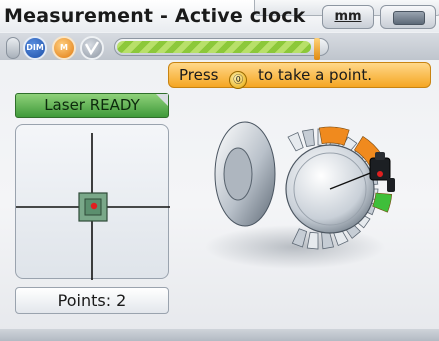 This screenshot has height=341, width=439. I want to click on instruction-hint: Press ⓪ to take a point., so click(299, 75).